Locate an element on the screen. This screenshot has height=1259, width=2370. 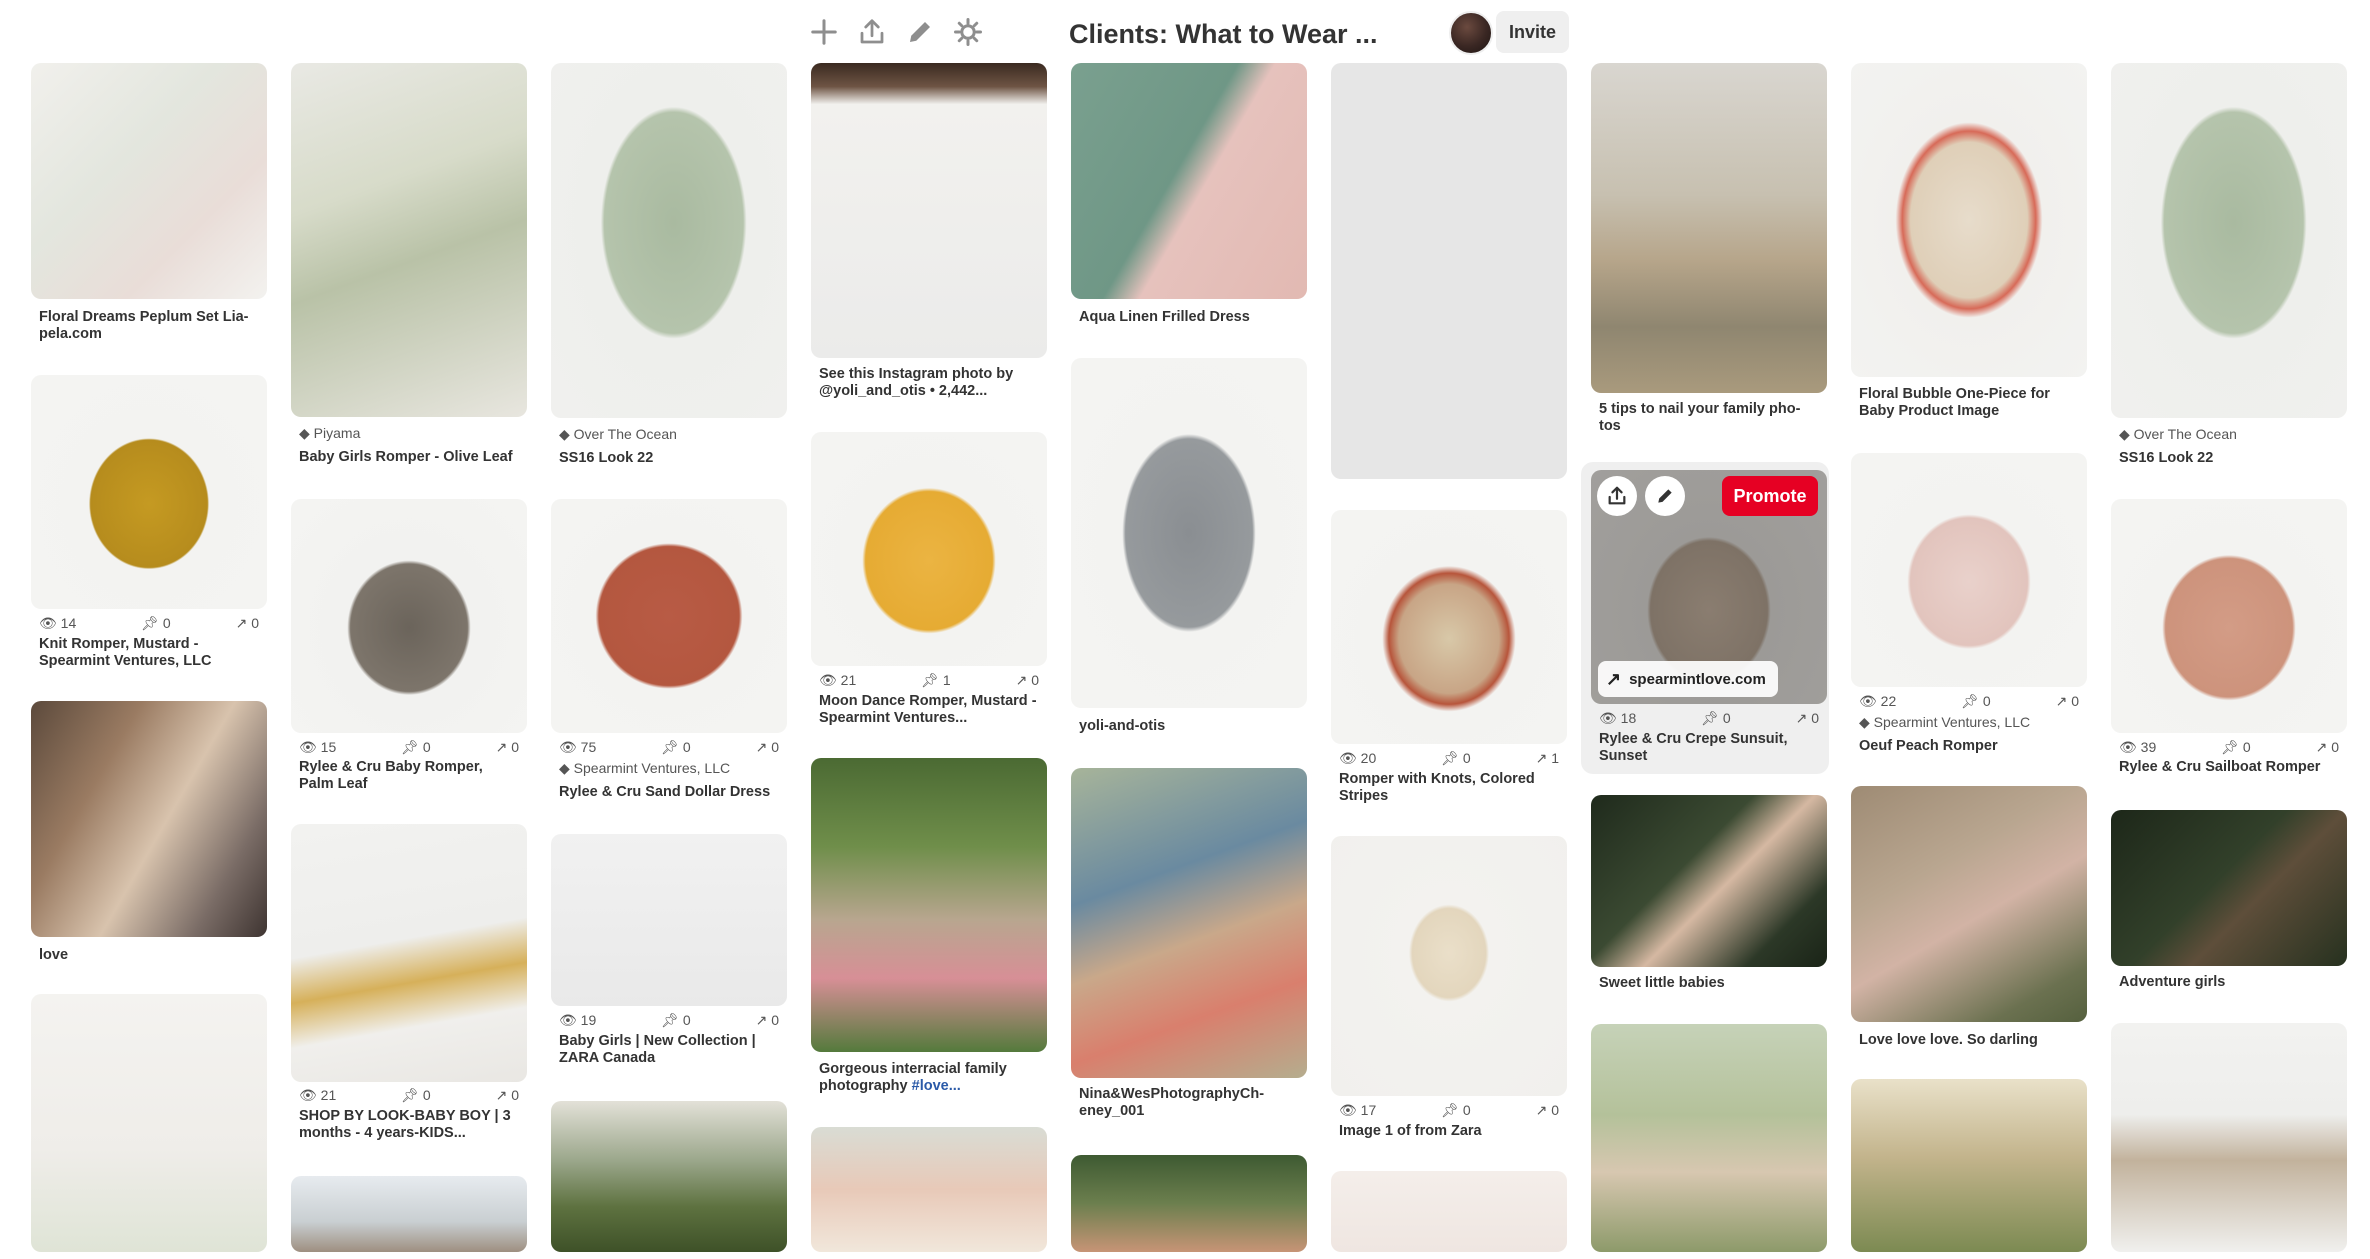
pin-title: Adventure girls is located at coordinates (2230, 982).